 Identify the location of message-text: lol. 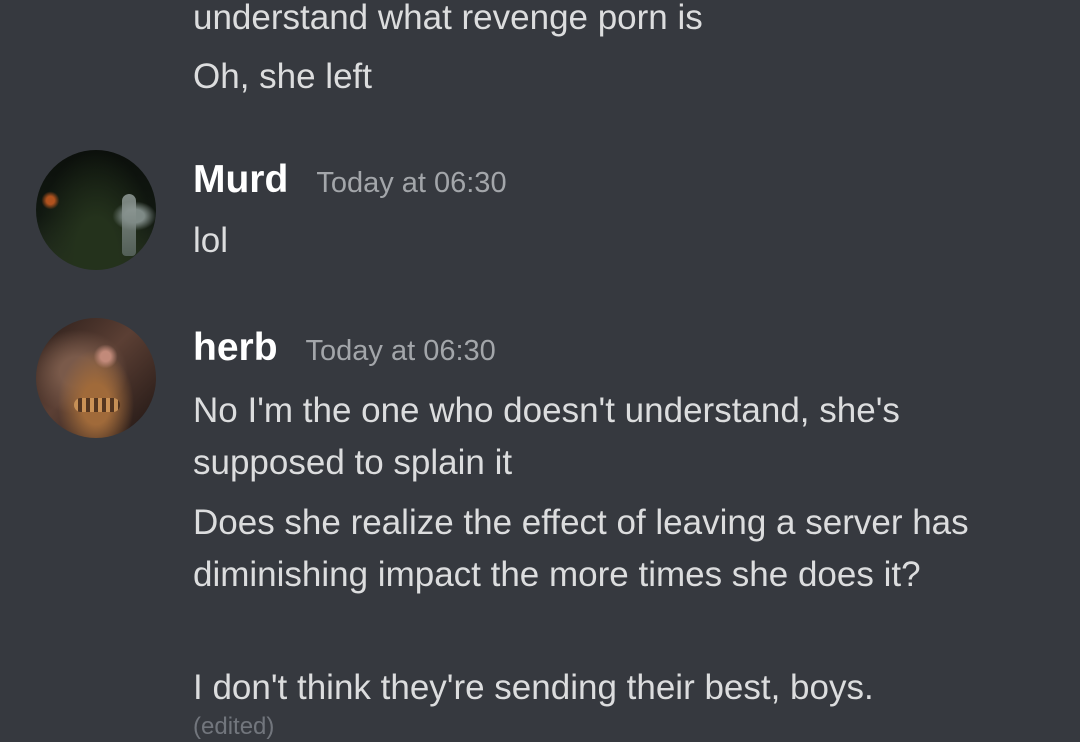
(211, 240).